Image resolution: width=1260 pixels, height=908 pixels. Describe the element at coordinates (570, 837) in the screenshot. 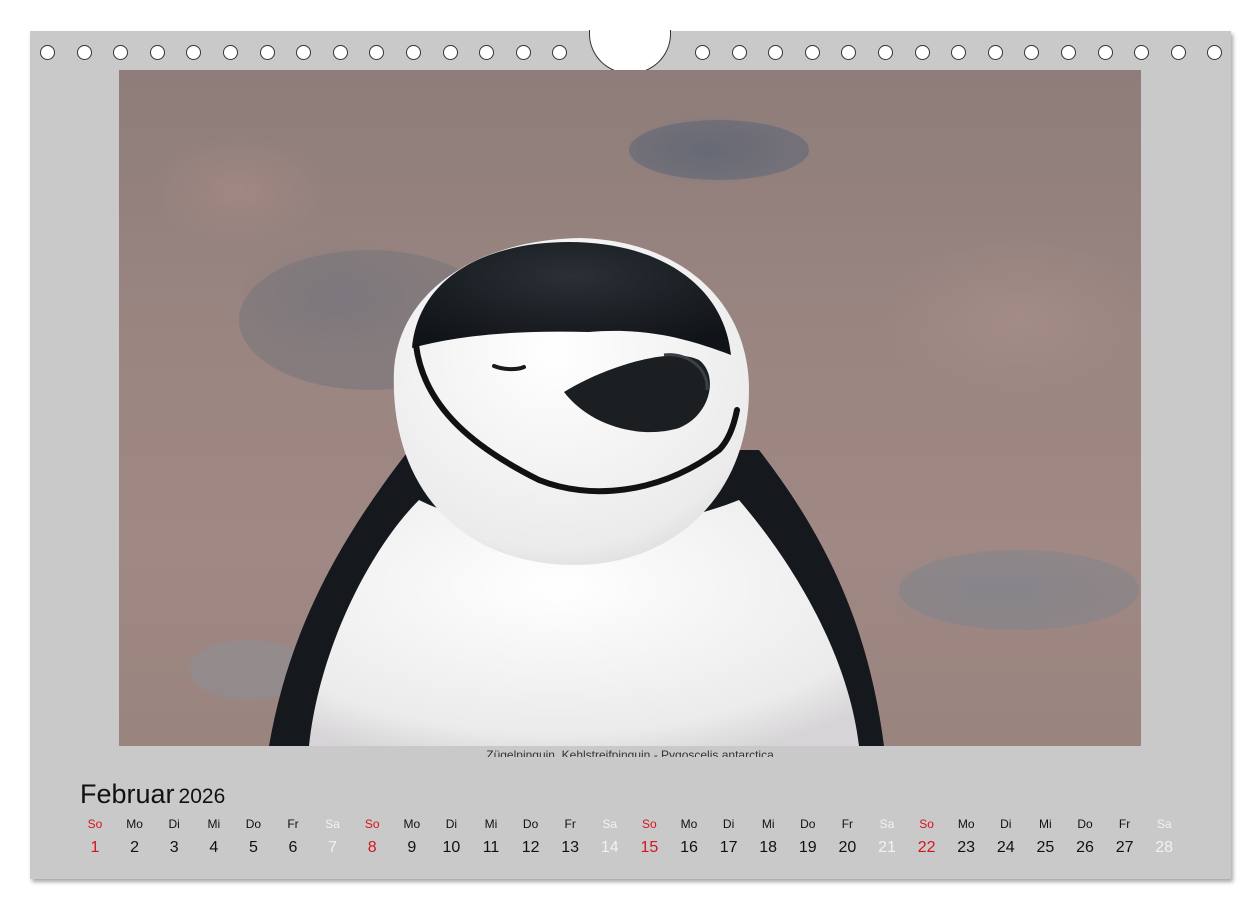

I see `calendar-day: Fr 13` at that location.